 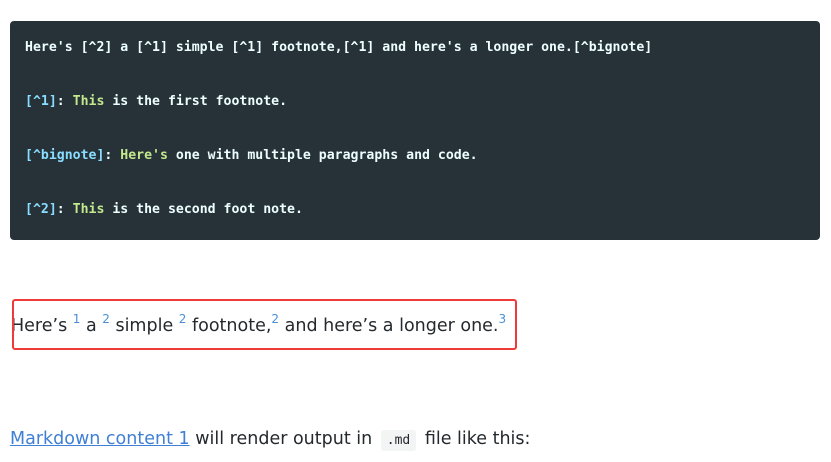 What do you see at coordinates (203, 209) in the screenshot?
I see `code-text: is the second foot note.` at bounding box center [203, 209].